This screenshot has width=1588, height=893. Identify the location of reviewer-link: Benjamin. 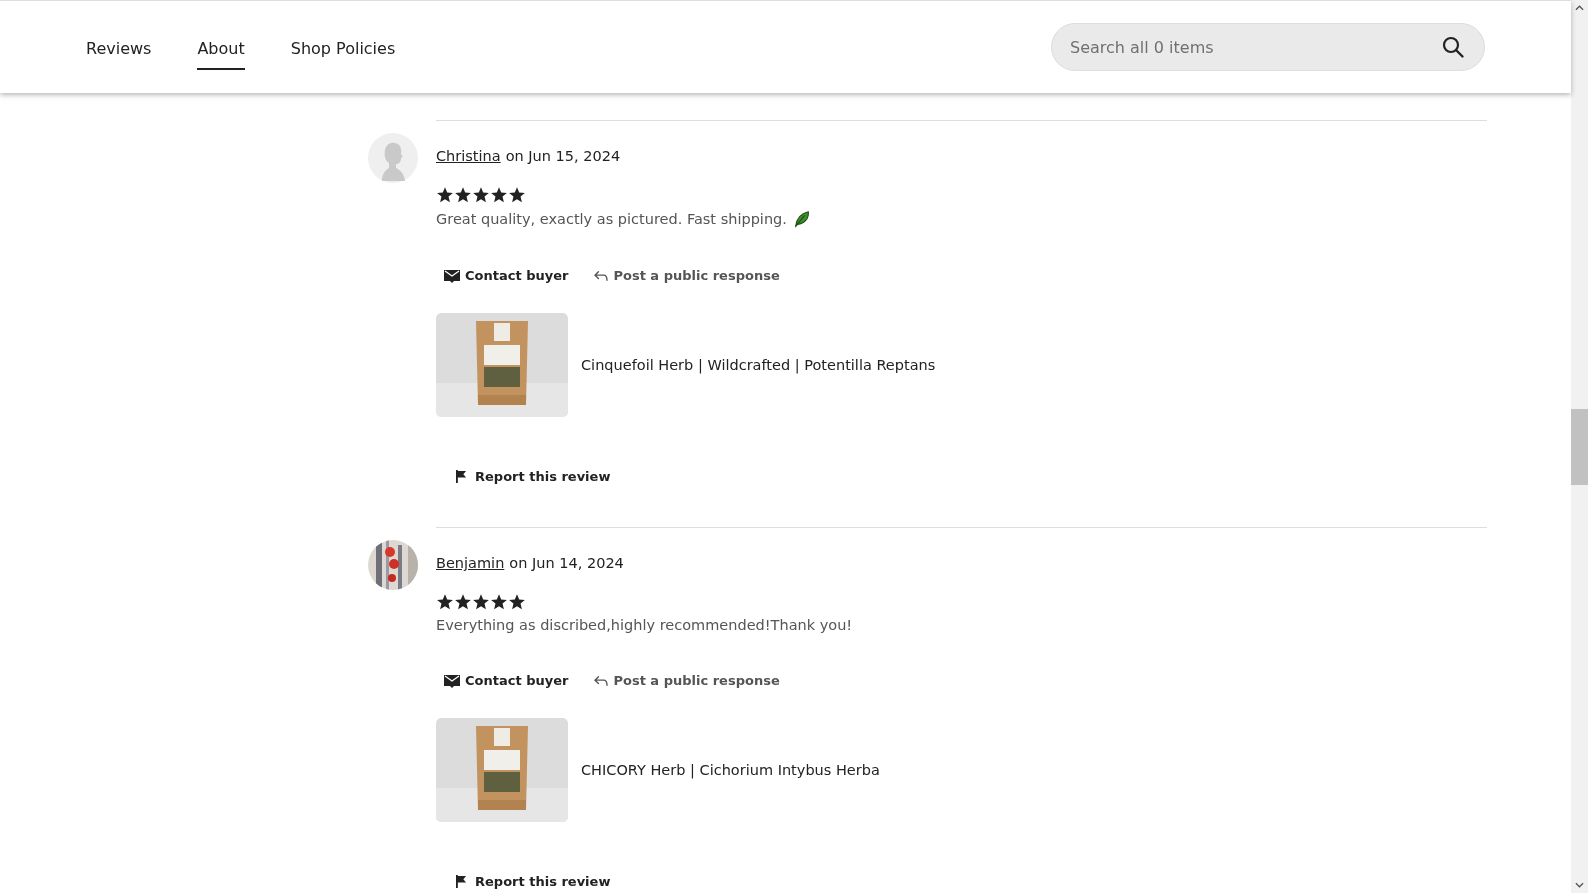
(470, 563).